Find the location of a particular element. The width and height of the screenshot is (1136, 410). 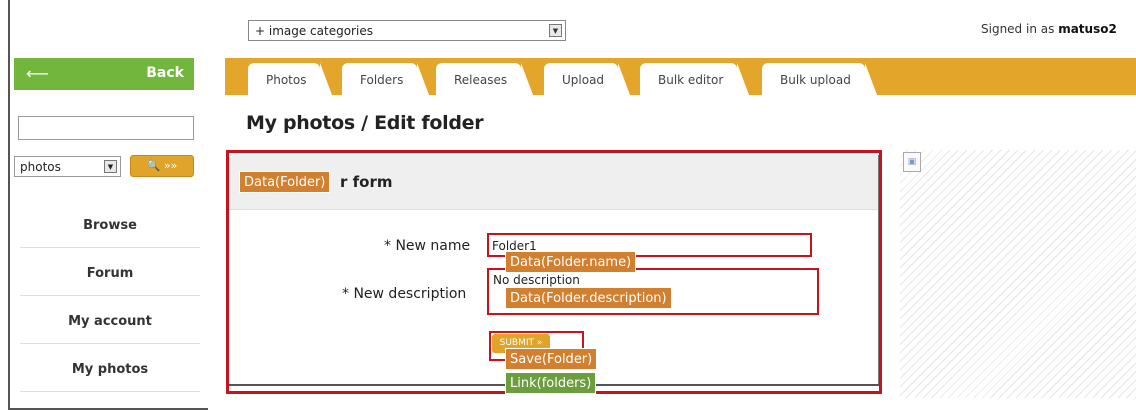

annotation-link-folders: Link(folders) is located at coordinates (551, 383).